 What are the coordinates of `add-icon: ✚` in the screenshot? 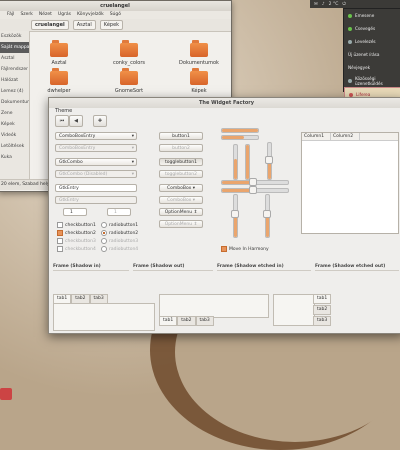 It's located at (100, 121).